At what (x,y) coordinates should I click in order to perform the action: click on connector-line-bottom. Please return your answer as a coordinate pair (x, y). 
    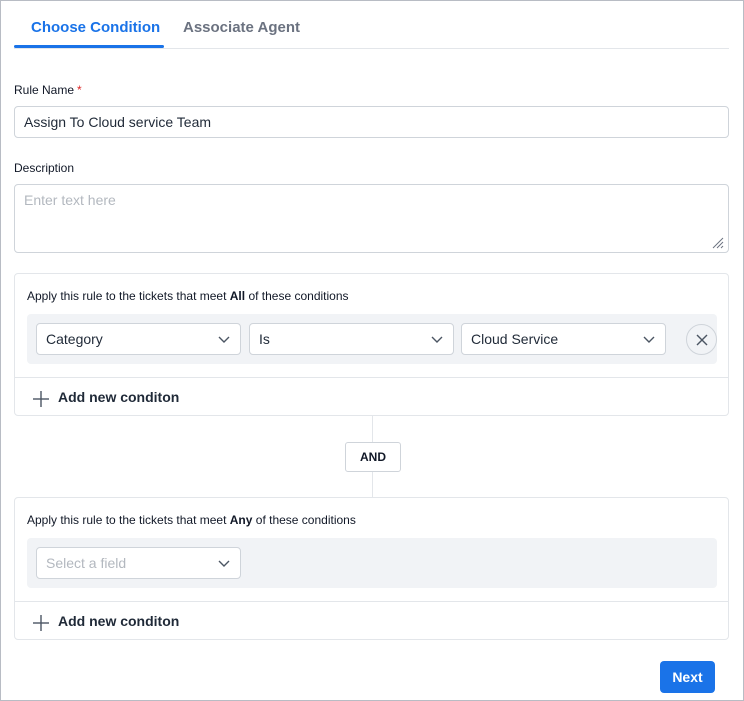
    Looking at the image, I should click on (372, 484).